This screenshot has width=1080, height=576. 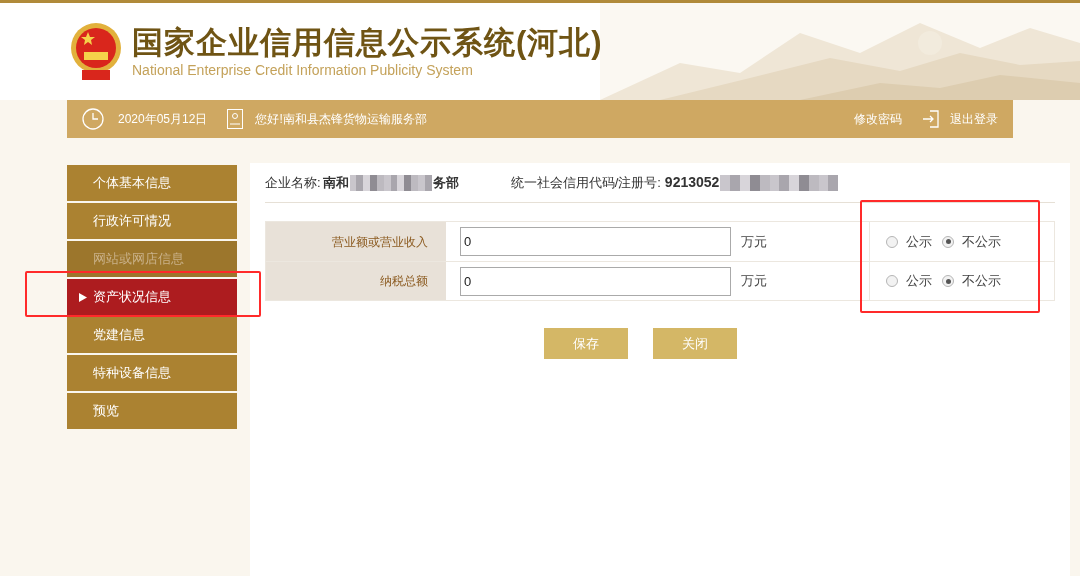 What do you see at coordinates (152, 411) in the screenshot?
I see `sidebar-item: 预览` at bounding box center [152, 411].